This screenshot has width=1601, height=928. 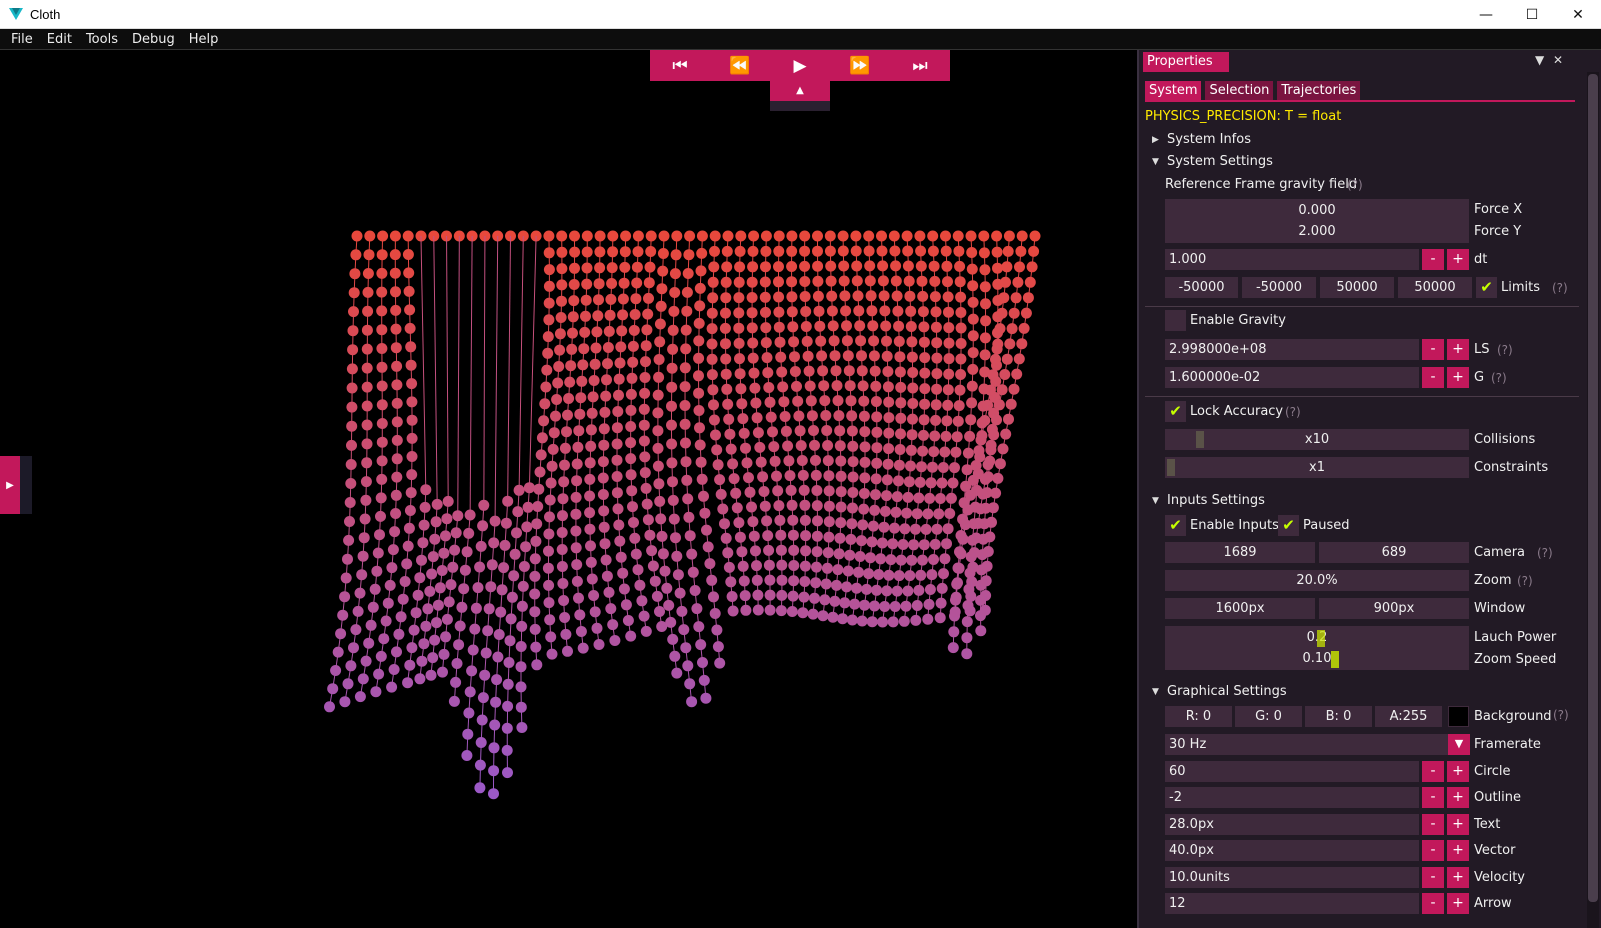 I want to click on arrow-minus-button: -, so click(x=1433, y=903).